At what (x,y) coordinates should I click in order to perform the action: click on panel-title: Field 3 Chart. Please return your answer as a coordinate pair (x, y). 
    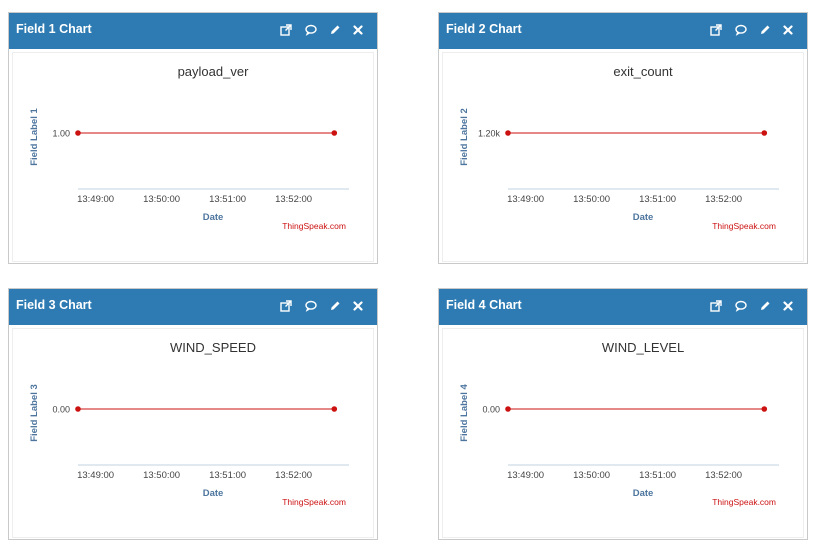
    Looking at the image, I should click on (54, 305).